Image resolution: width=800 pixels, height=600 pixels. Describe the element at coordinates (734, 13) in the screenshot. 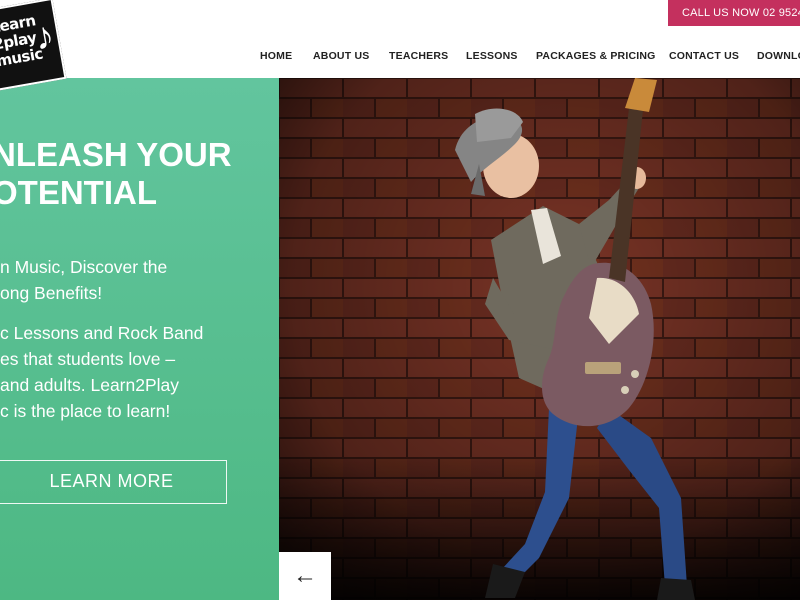

I see `call-us-button: CALL US NOW 02 9524` at that location.